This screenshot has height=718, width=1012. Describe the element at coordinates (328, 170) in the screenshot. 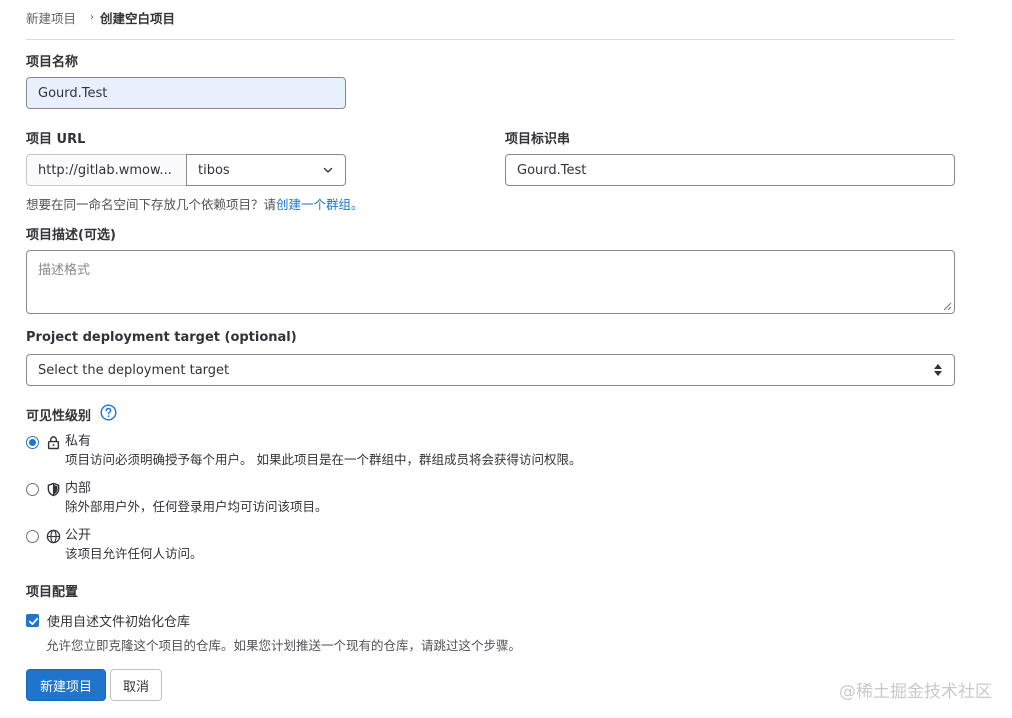

I see `chevron-down-icon` at that location.